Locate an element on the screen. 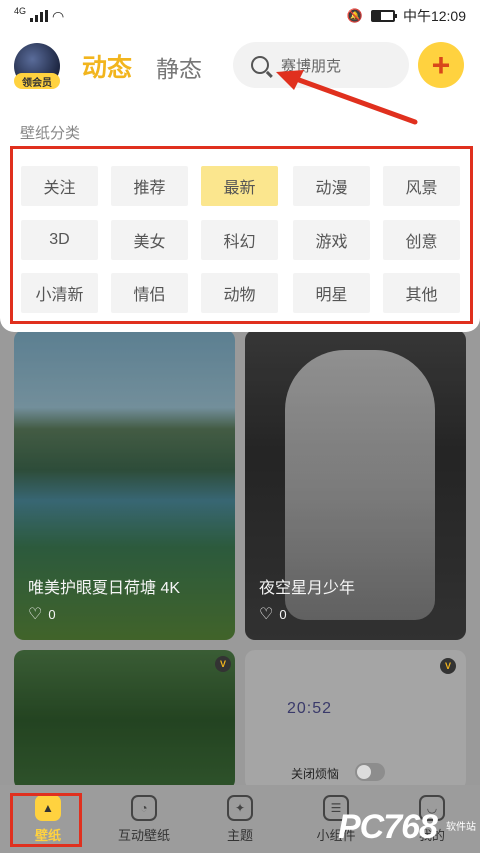 Image resolution: width=480 pixels, height=853 pixels. mute-icon: 🔕 is located at coordinates (354, 15).